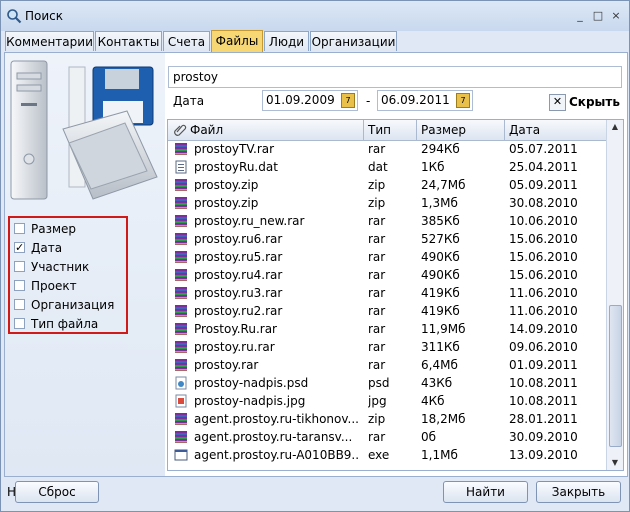 The image size is (630, 512). I want to click on cell-name: prostoy.rar, so click(226, 365).